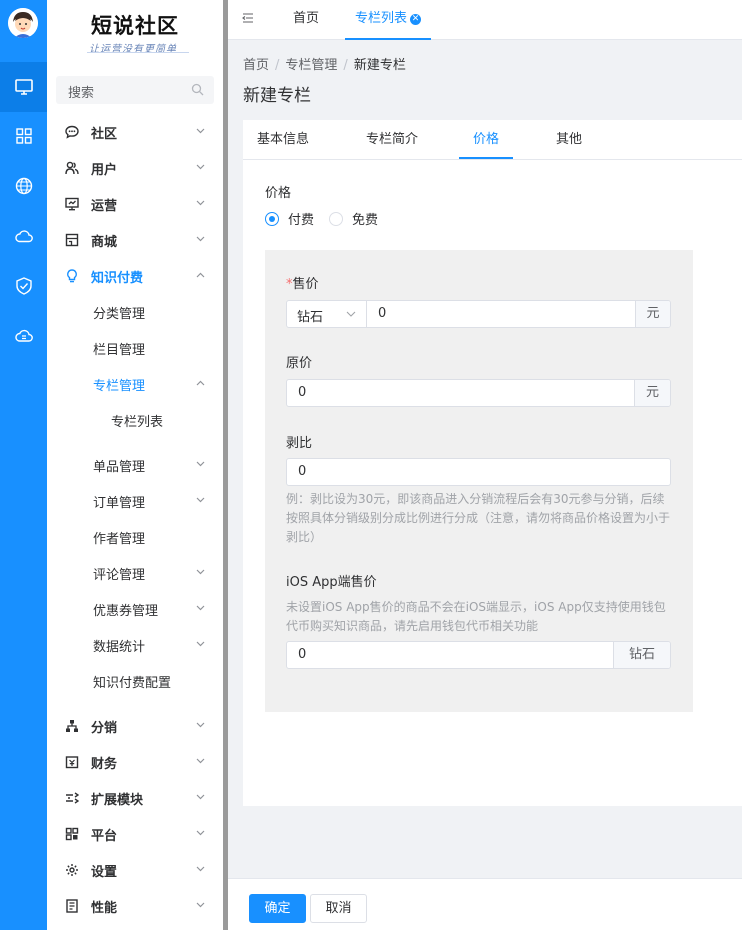 This screenshot has height=930, width=742. Describe the element at coordinates (81, 93) in the screenshot. I see `search-placeholder: 搜索` at that location.